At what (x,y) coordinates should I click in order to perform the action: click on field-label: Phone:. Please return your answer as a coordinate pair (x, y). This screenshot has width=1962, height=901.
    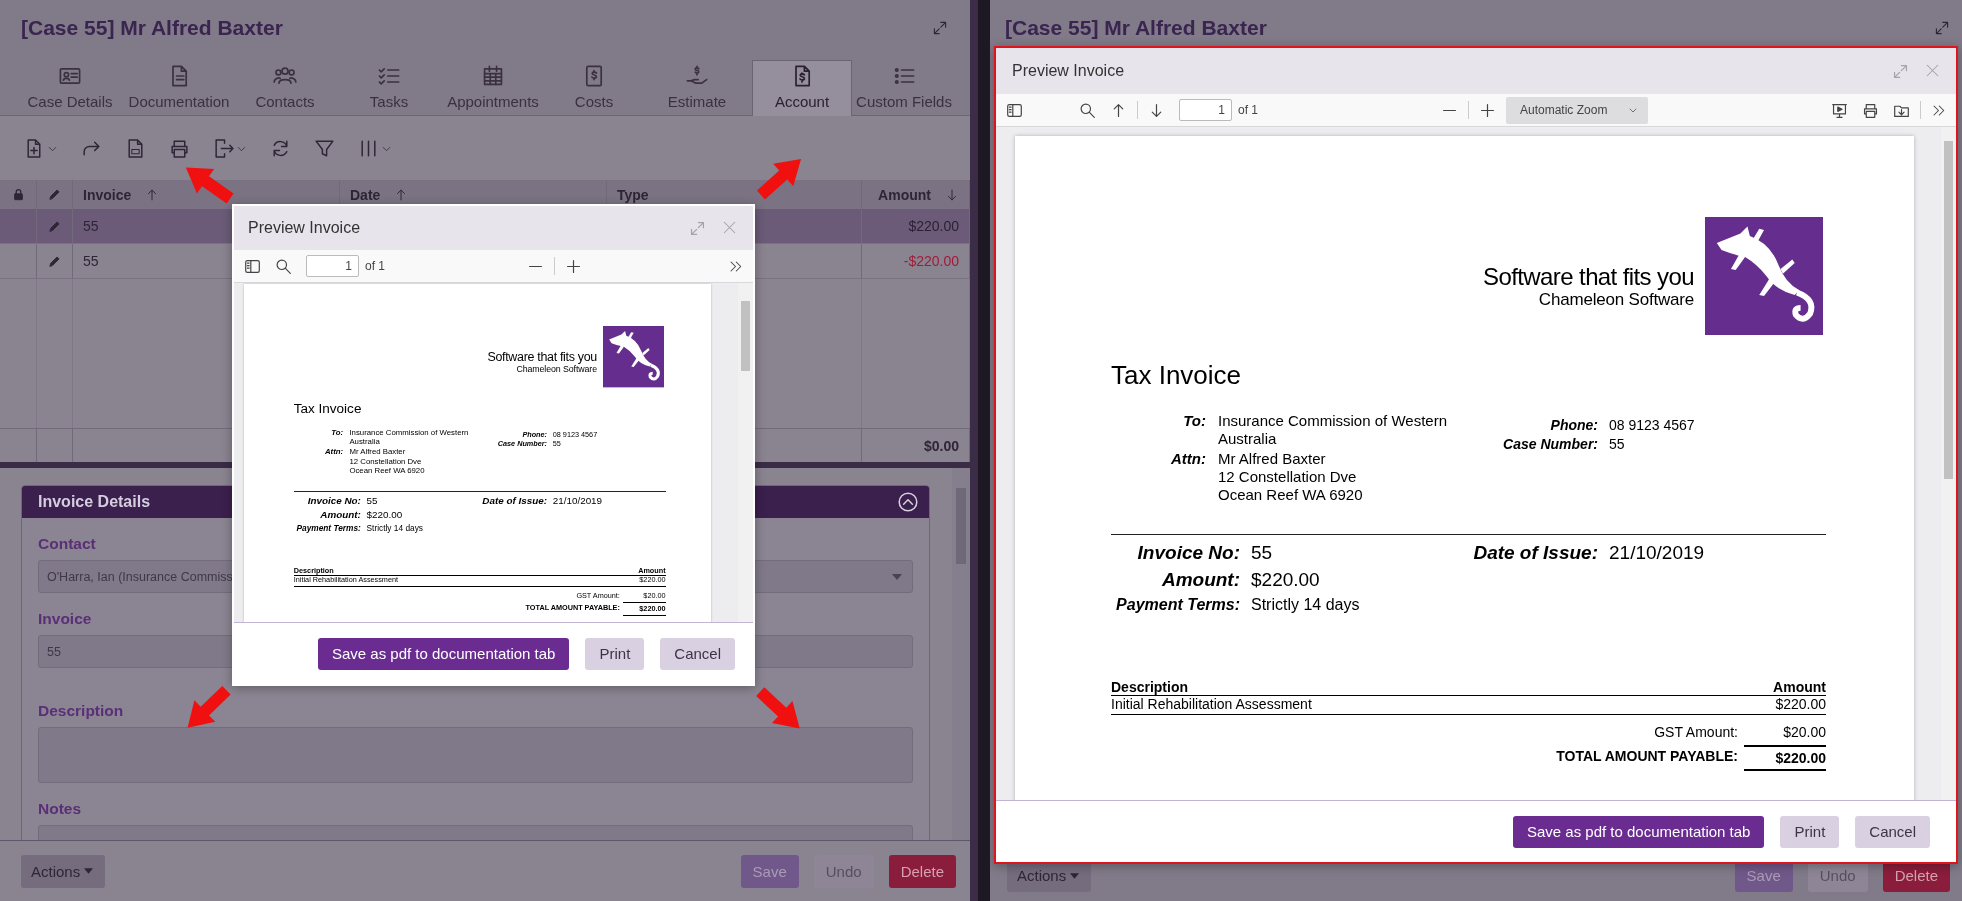
    Looking at the image, I should click on (1573, 425).